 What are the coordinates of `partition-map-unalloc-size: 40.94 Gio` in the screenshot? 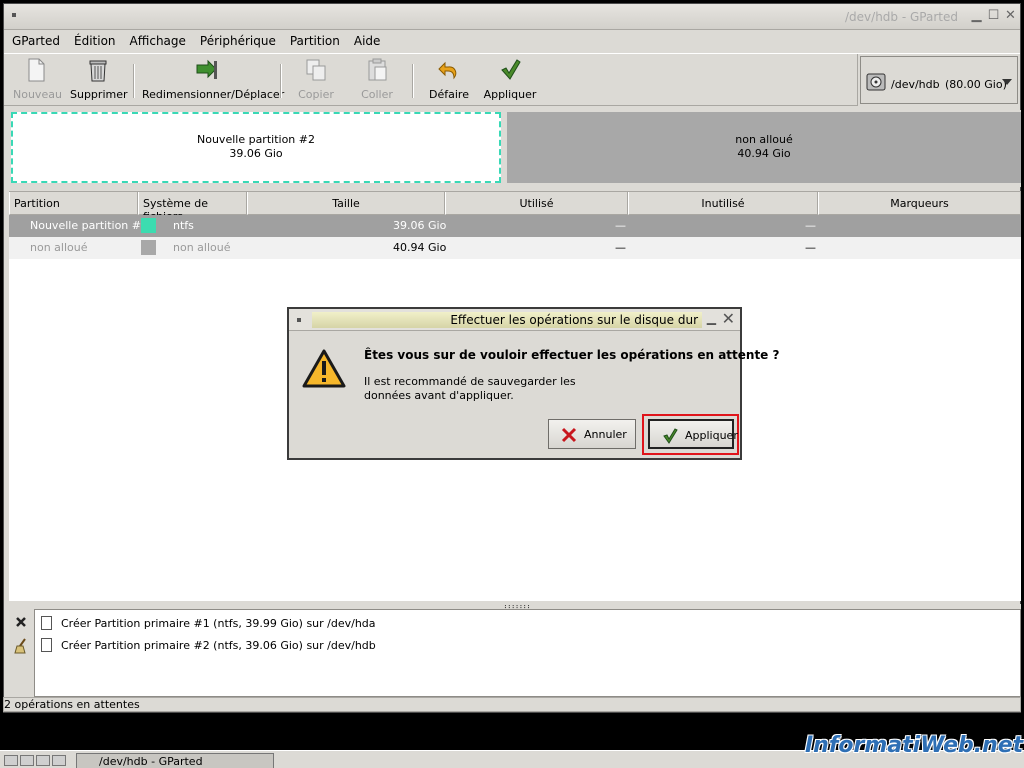 It's located at (764, 153).